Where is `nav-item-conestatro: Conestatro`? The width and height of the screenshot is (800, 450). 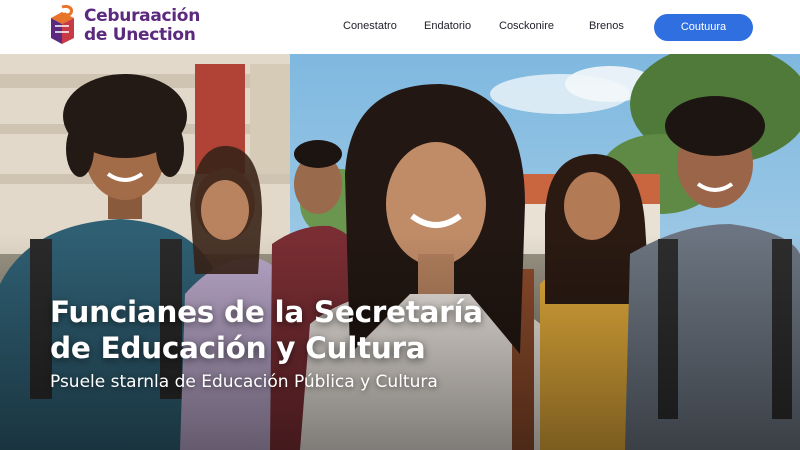
nav-item-conestatro: Conestatro is located at coordinates (370, 26).